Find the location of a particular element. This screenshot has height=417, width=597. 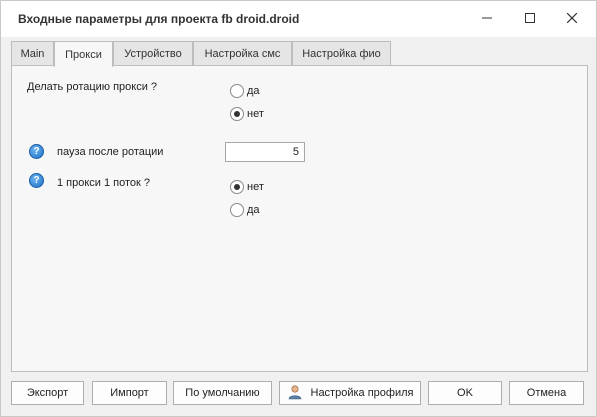

profile-settings-label: Настройка профиля is located at coordinates (362, 393).